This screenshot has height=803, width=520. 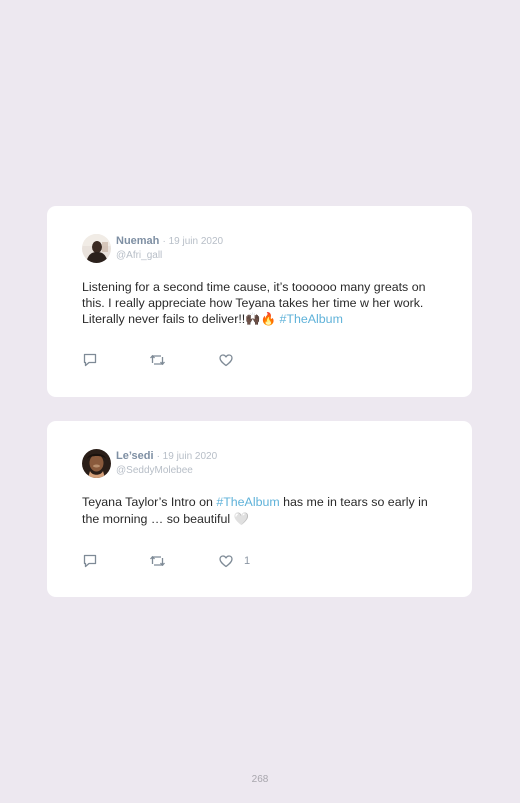 I want to click on author-name: Le’sedi, so click(x=135, y=456).